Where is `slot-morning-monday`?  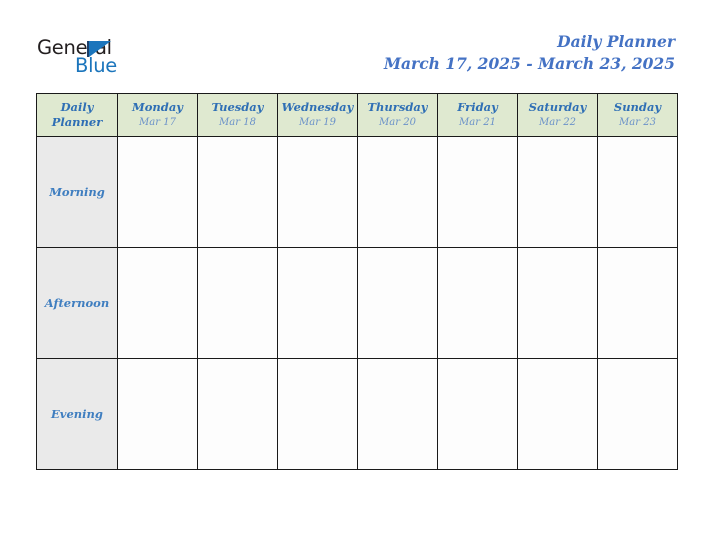 slot-morning-monday is located at coordinates (157, 192).